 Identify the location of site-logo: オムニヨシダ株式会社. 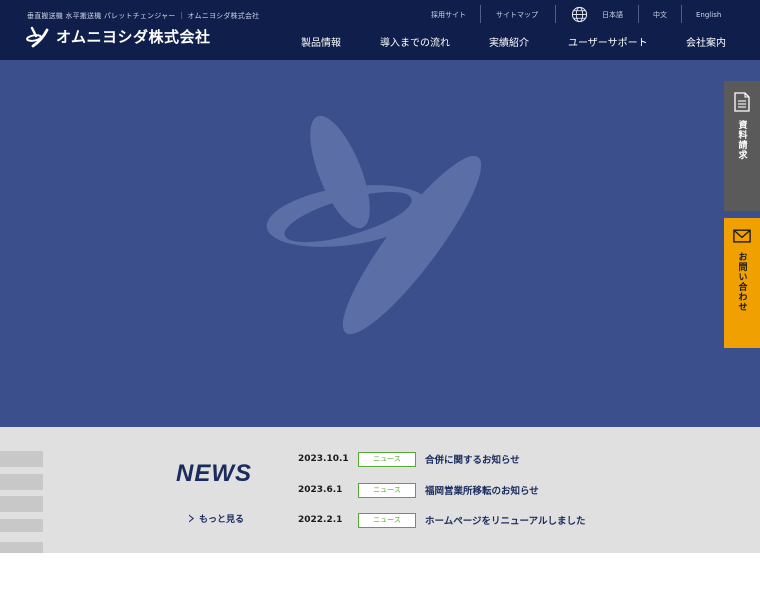
(118, 36).